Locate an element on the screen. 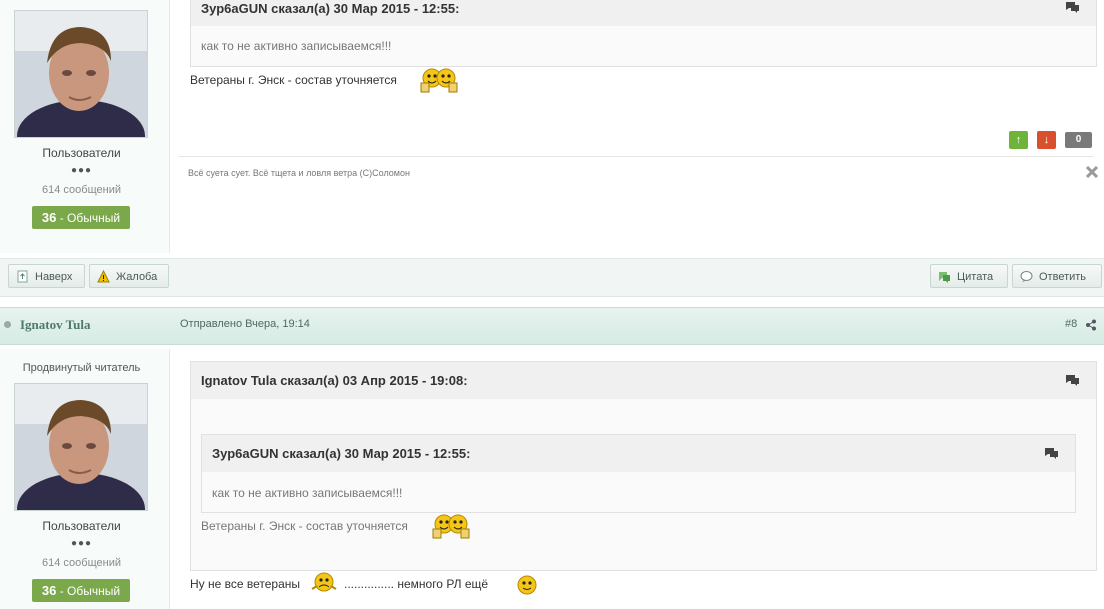  smiley-icon is located at coordinates (527, 585).